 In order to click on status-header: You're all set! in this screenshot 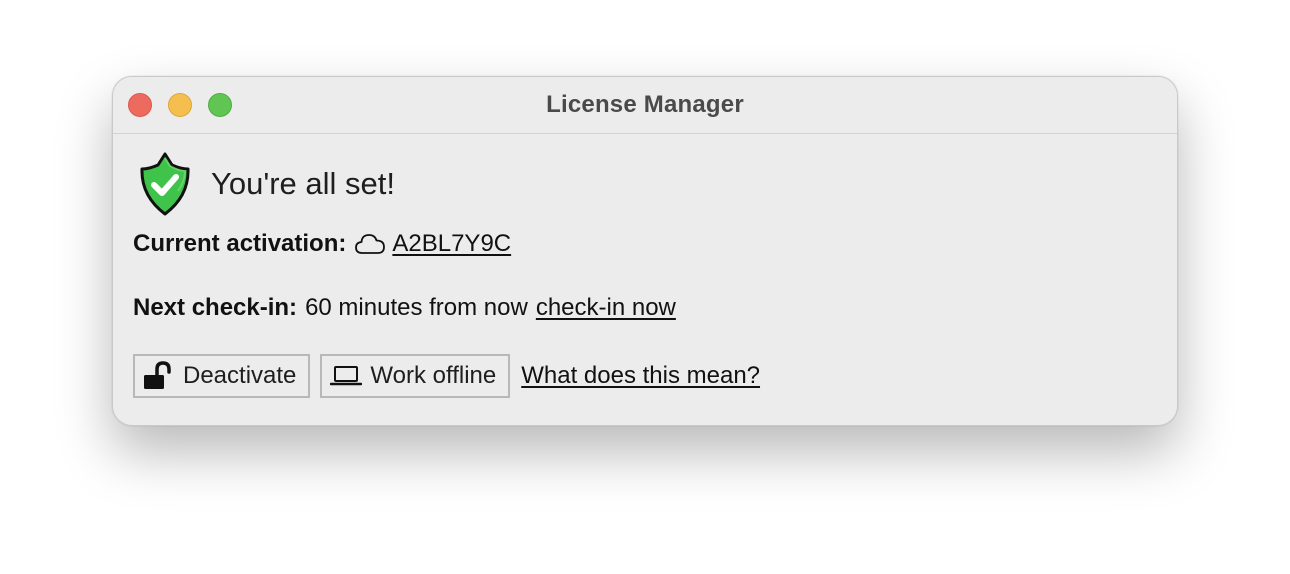, I will do `click(267, 184)`.